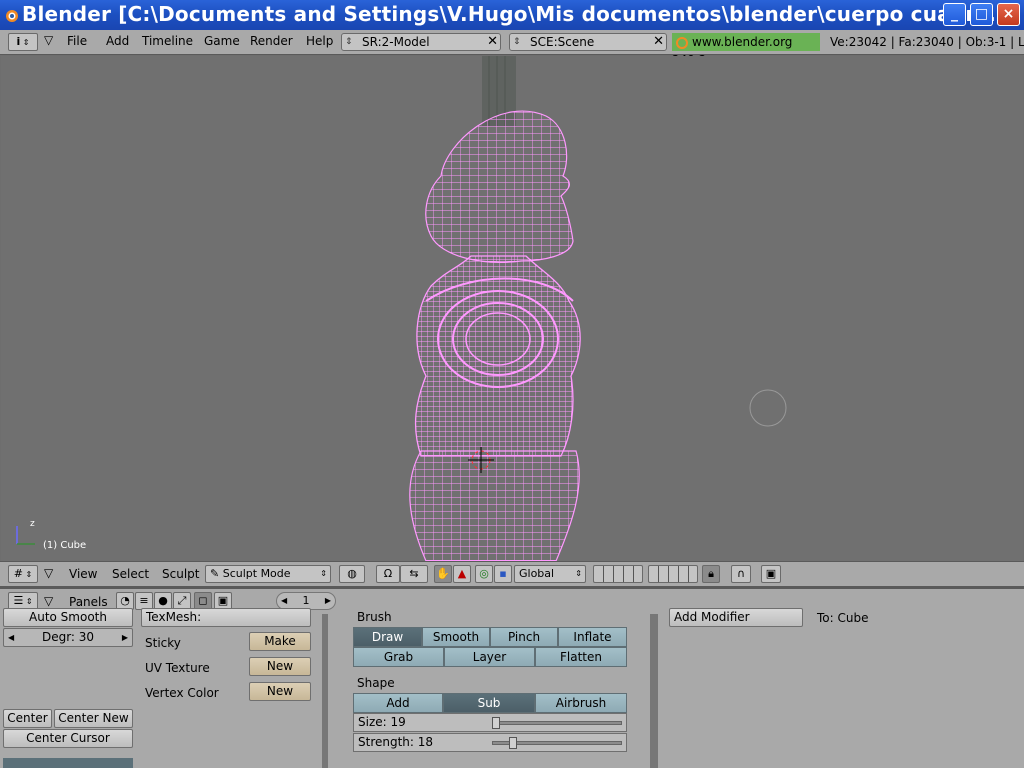 This screenshot has height=768, width=1024. I want to click on menu-help: Help, so click(319, 41).